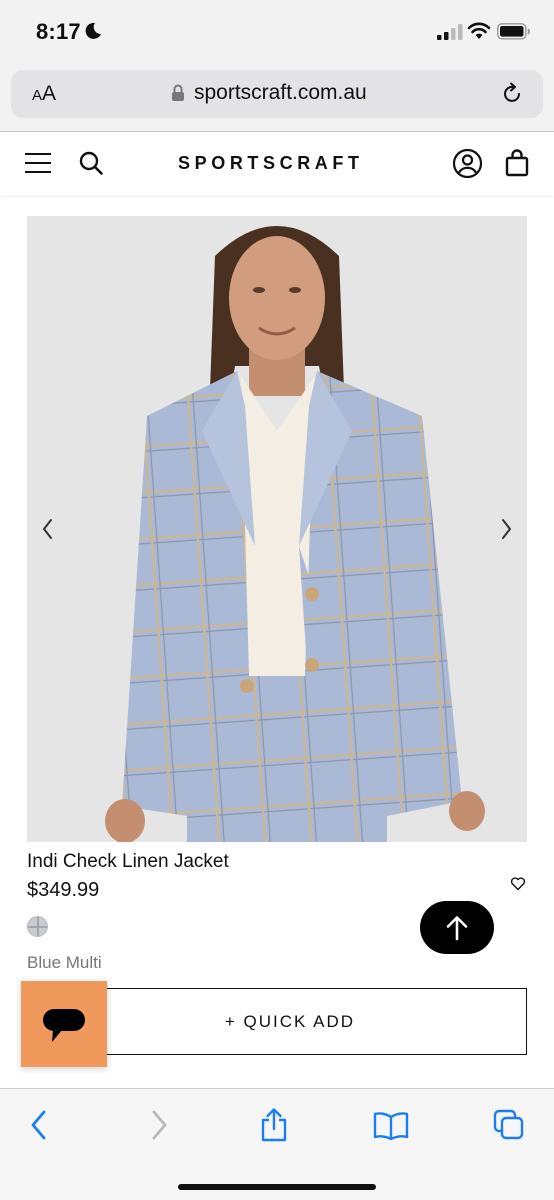  What do you see at coordinates (277, 31) in the screenshot?
I see `status-bar: 8:17` at bounding box center [277, 31].